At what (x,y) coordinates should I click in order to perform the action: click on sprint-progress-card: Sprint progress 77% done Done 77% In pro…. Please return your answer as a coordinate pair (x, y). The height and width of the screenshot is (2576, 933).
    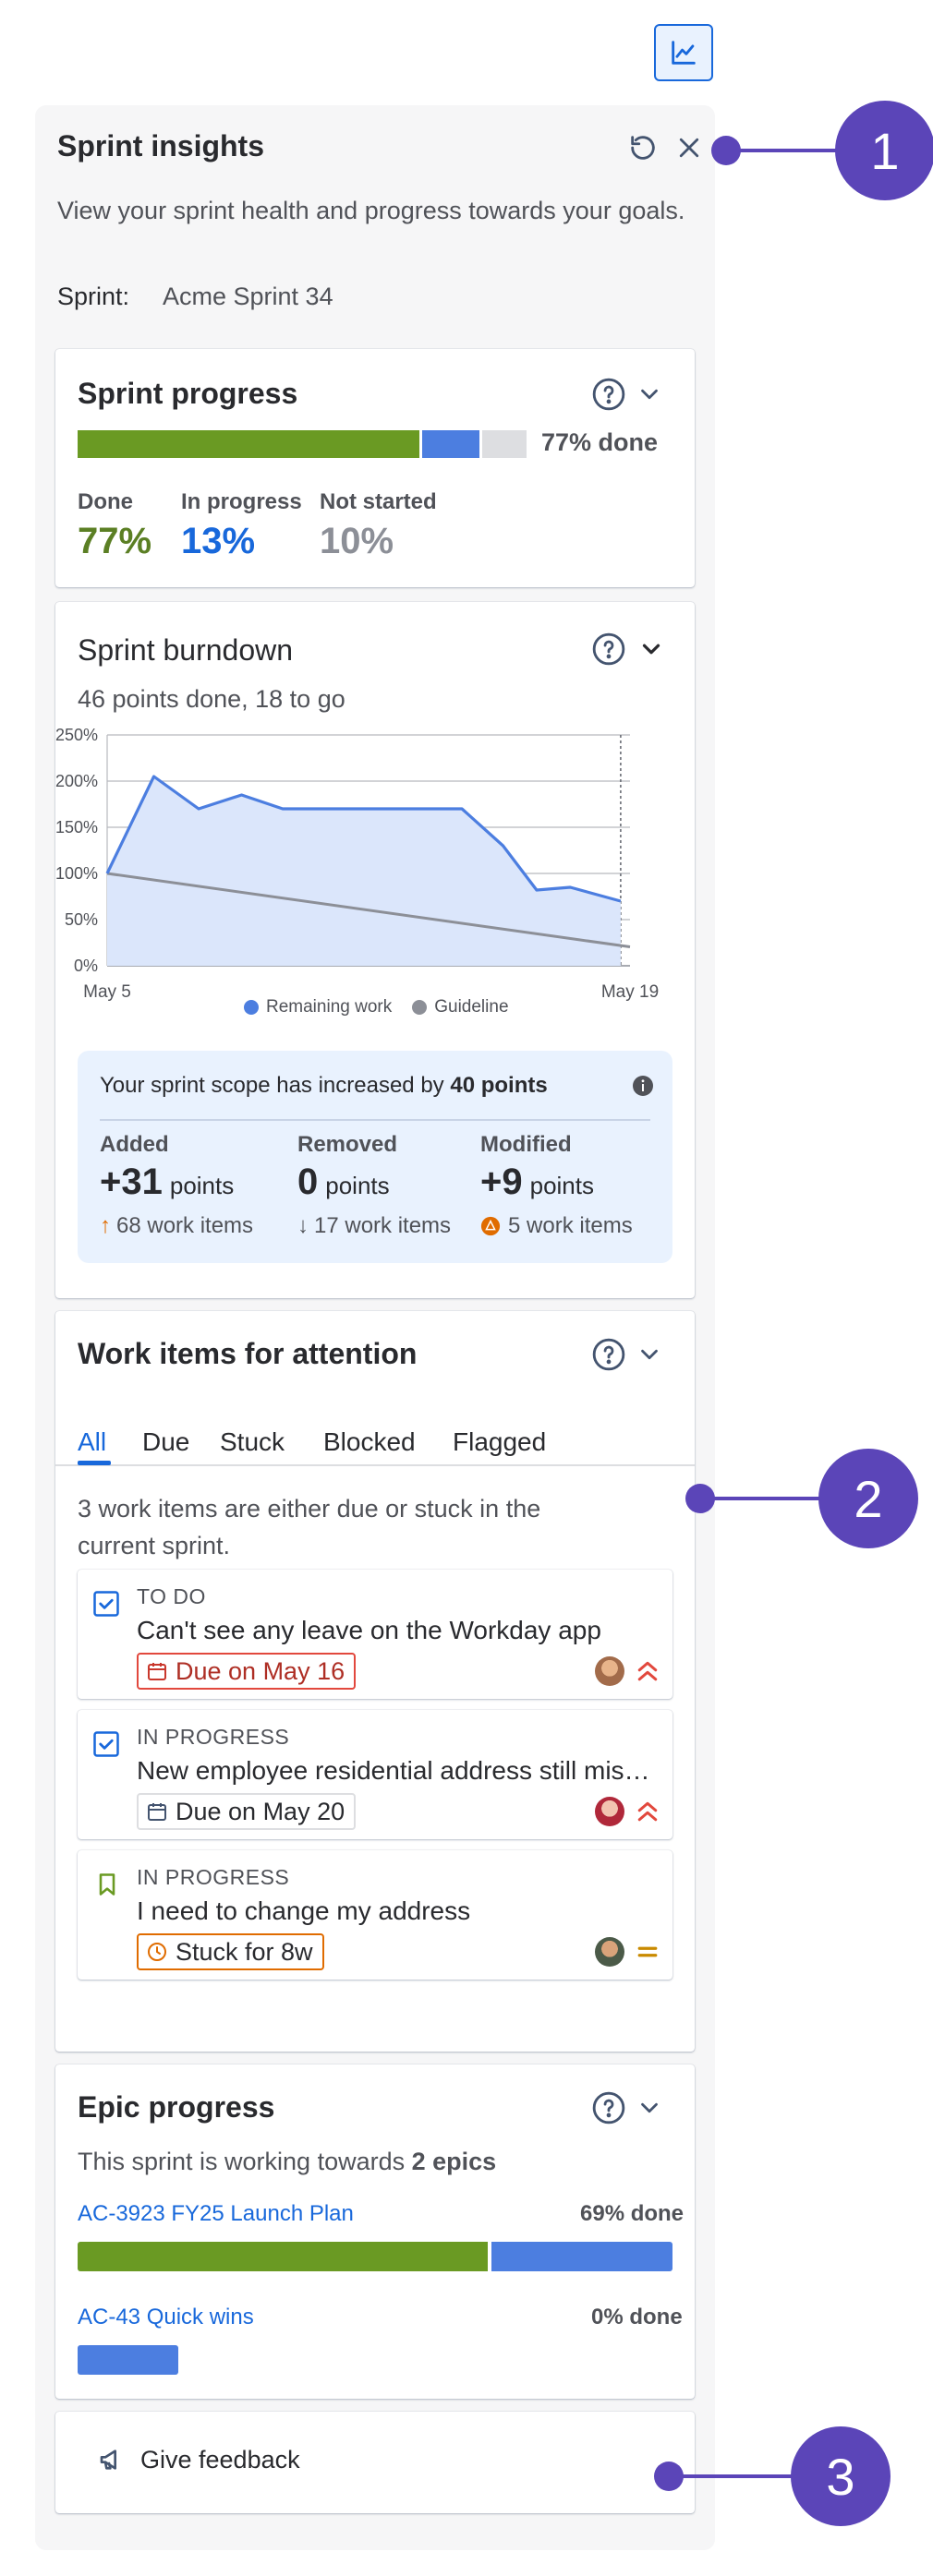
    Looking at the image, I should click on (375, 468).